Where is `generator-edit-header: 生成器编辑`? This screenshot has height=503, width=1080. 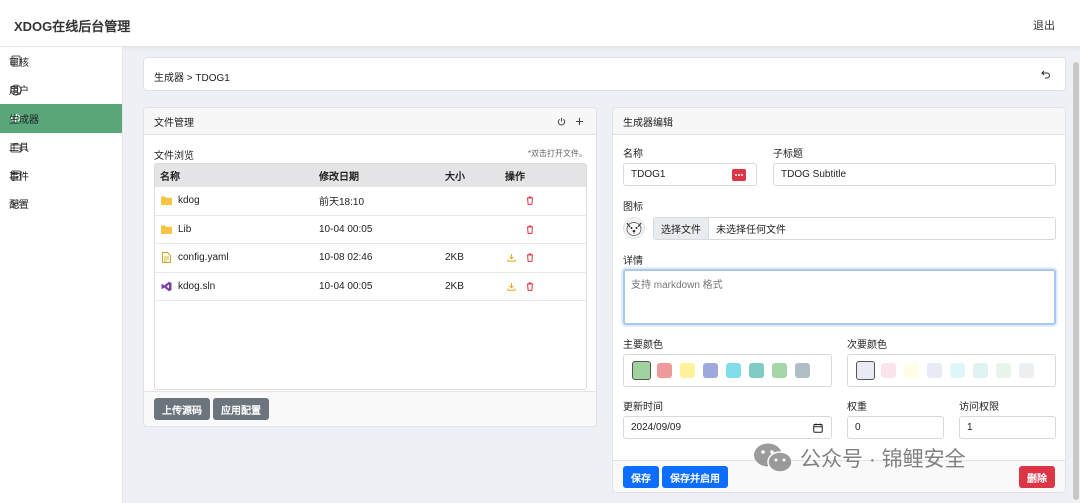
generator-edit-header: 生成器编辑 is located at coordinates (839, 121).